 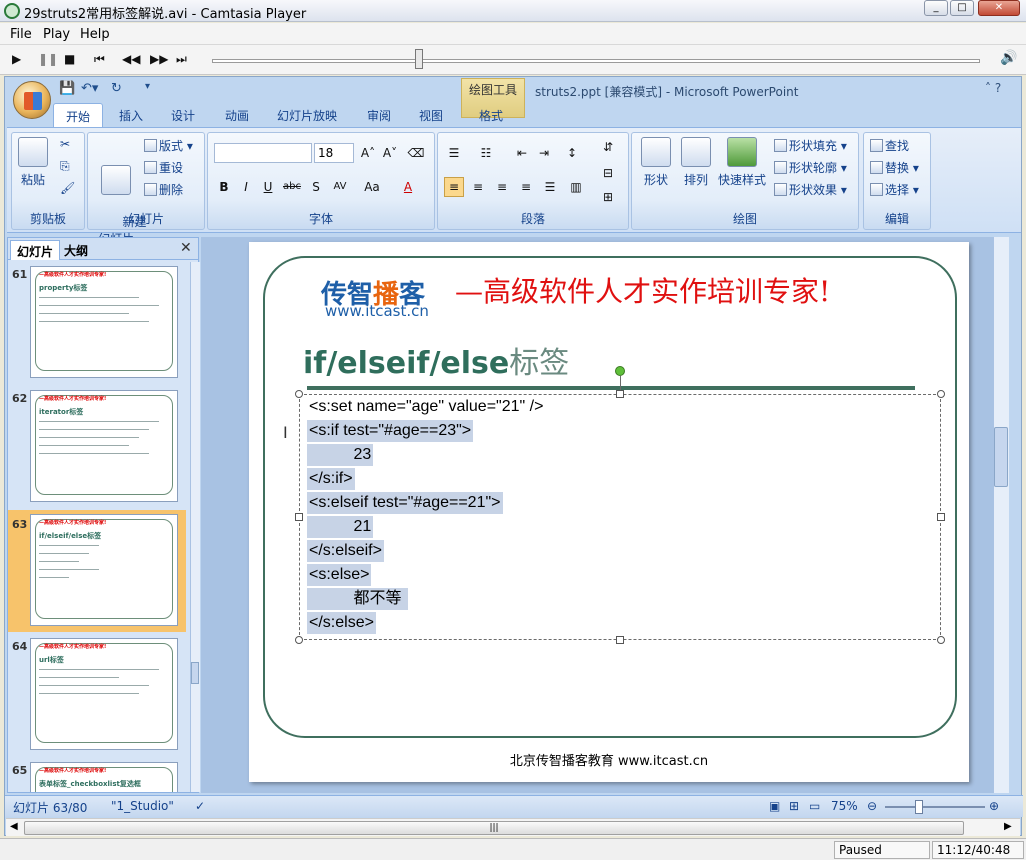 What do you see at coordinates (962, 8) in the screenshot?
I see `maximize-button: □` at bounding box center [962, 8].